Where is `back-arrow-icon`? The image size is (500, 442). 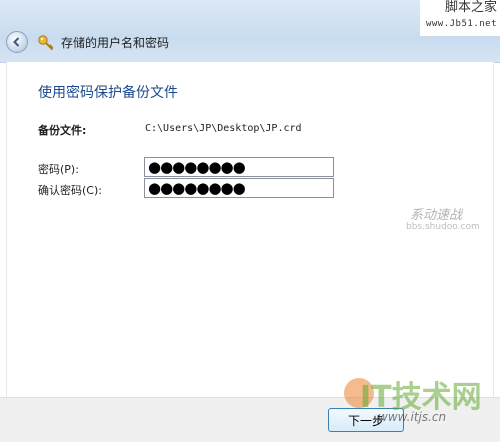
back-arrow-icon is located at coordinates (16, 42).